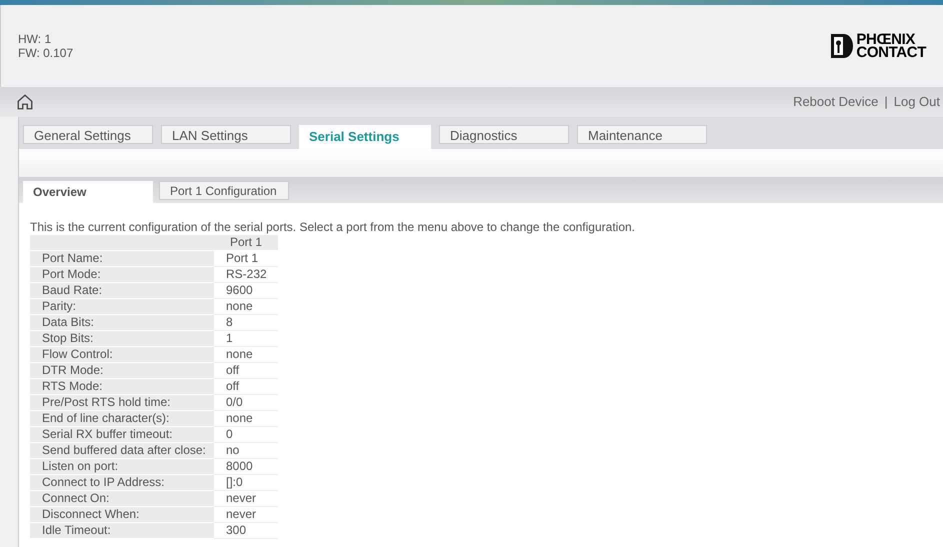 The height and width of the screenshot is (547, 943). Describe the element at coordinates (122, 370) in the screenshot. I see `row-label: DTR Mode:` at that location.